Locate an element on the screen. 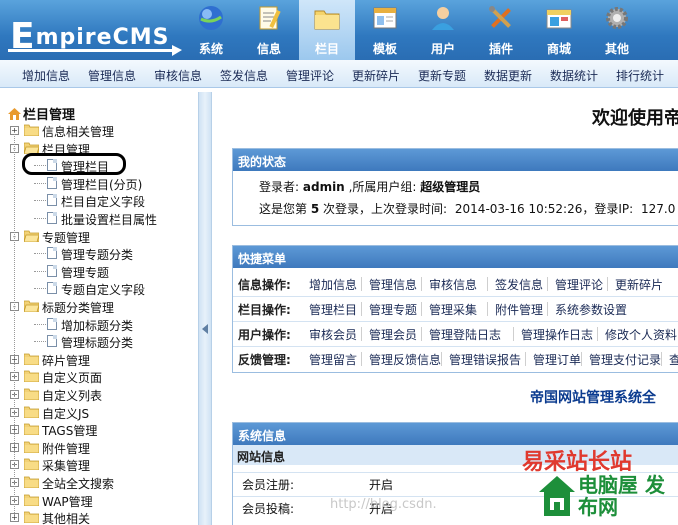 This screenshot has width=678, height=525. system-title: 帝国网站管理系统全 is located at coordinates (593, 398).